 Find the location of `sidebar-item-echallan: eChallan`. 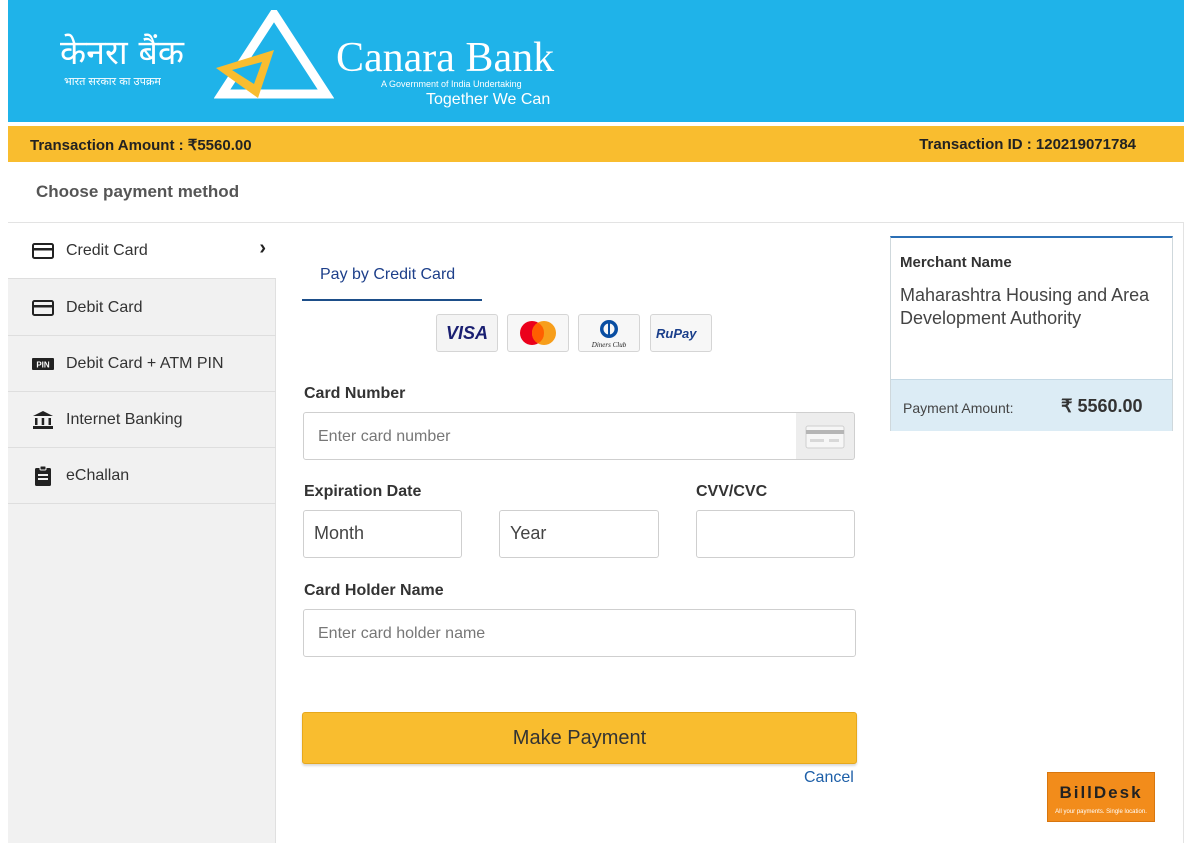

sidebar-item-echallan: eChallan is located at coordinates (142, 476).